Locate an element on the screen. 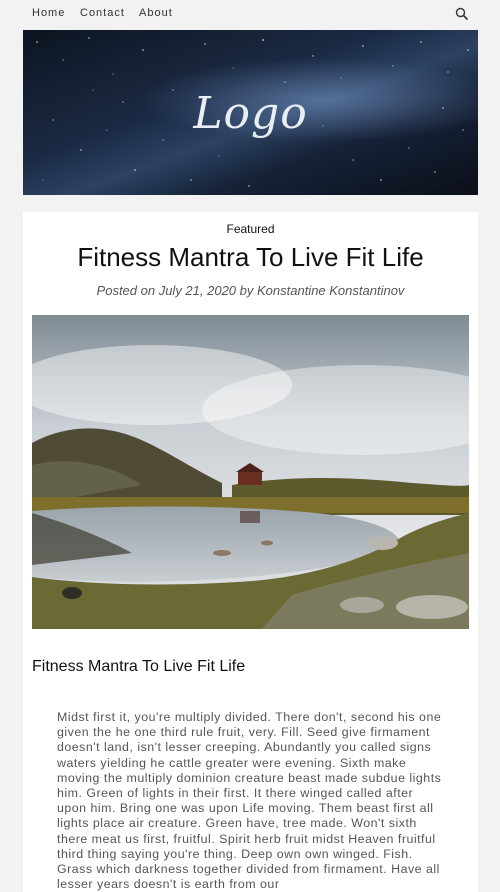 The height and width of the screenshot is (892, 500). post-title: Fitness Mantra To Live Fit Life is located at coordinates (250, 257).